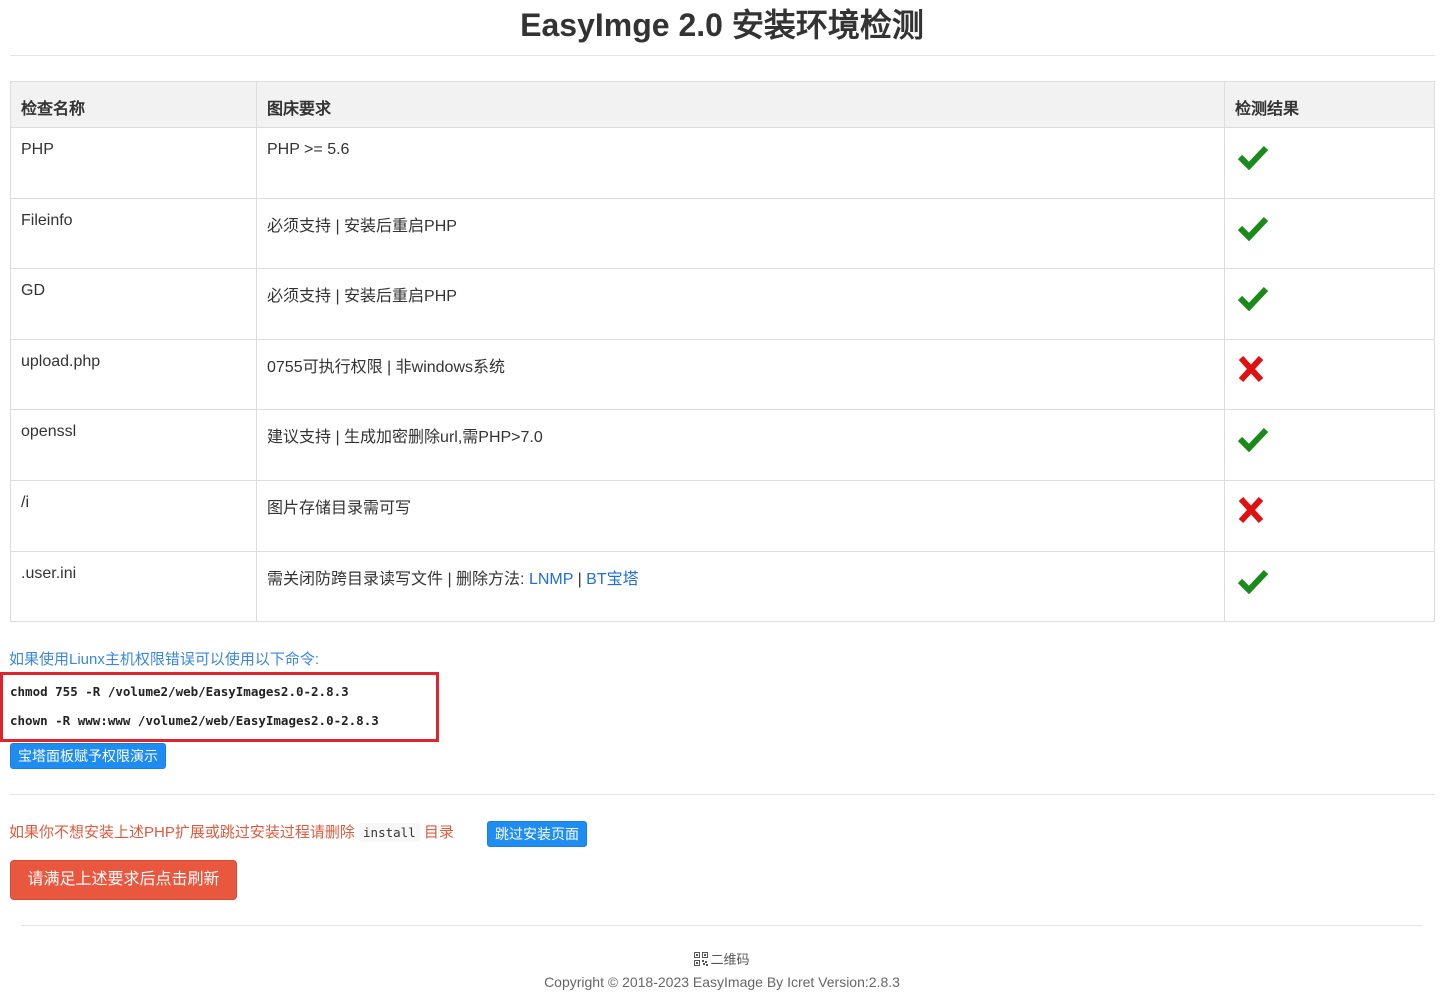 Image resolution: width=1440 pixels, height=993 pixels. I want to click on check-name: .user.ini, so click(133, 586).